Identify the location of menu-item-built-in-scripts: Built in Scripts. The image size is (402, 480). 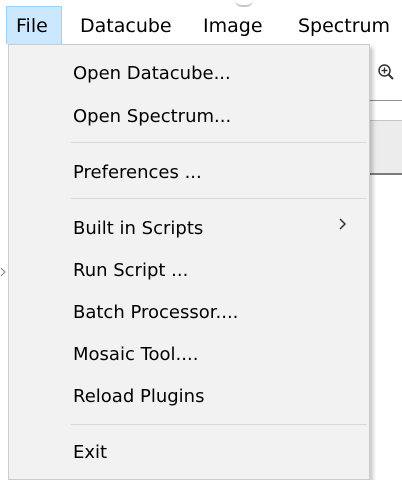
(138, 229).